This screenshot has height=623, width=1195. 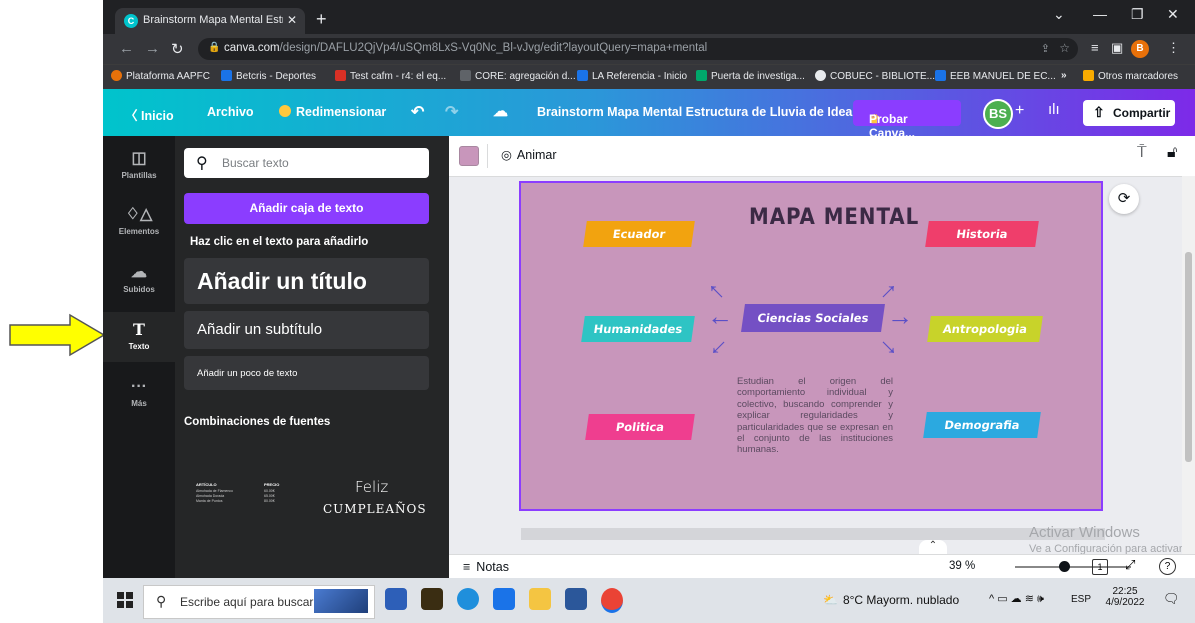 I want to click on new-tab-button: +, so click(x=321, y=19).